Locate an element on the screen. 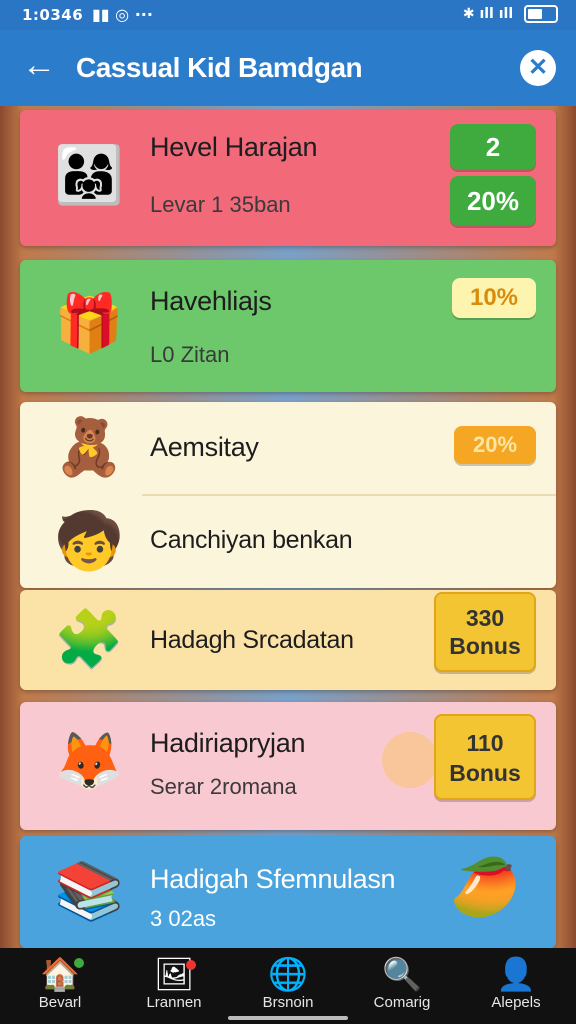 This screenshot has width=576, height=1024. list-item: 🧒 Canchiyan benkan is located at coordinates (288, 542).